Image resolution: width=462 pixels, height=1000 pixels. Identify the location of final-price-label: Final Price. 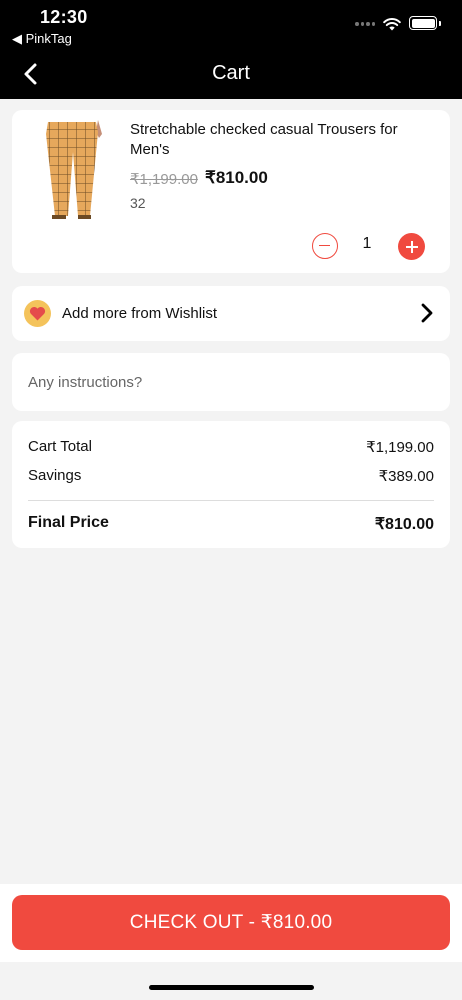
(68, 522).